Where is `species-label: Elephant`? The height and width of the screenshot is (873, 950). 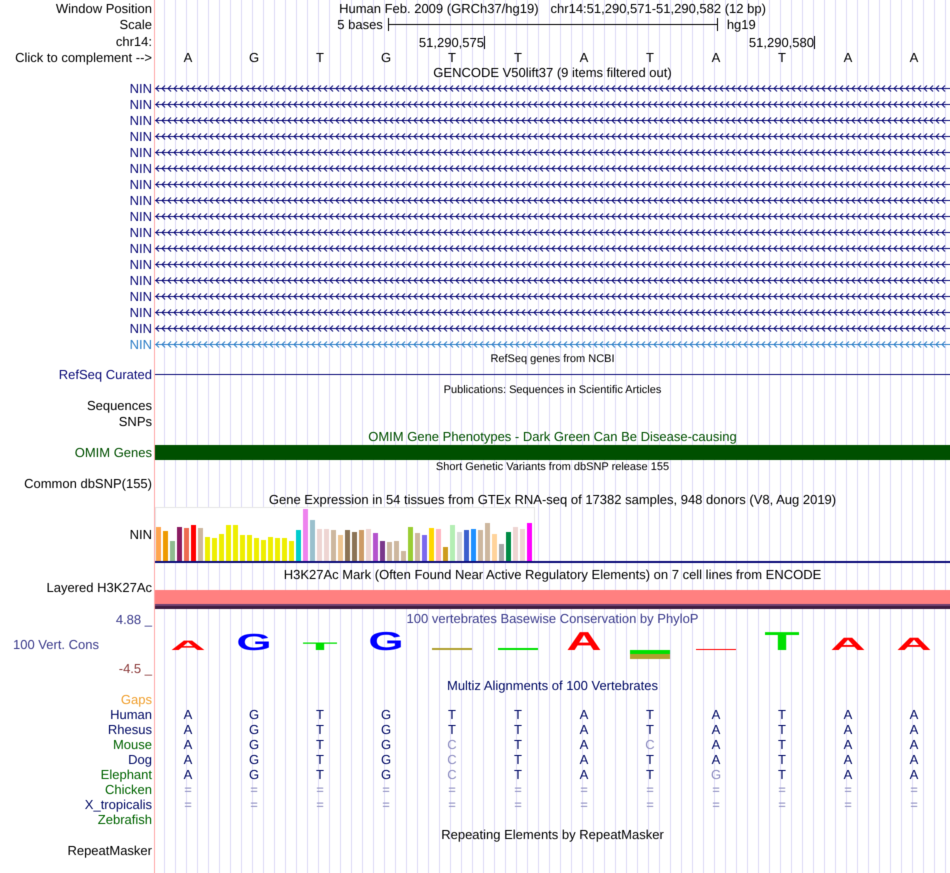 species-label: Elephant is located at coordinates (126, 774).